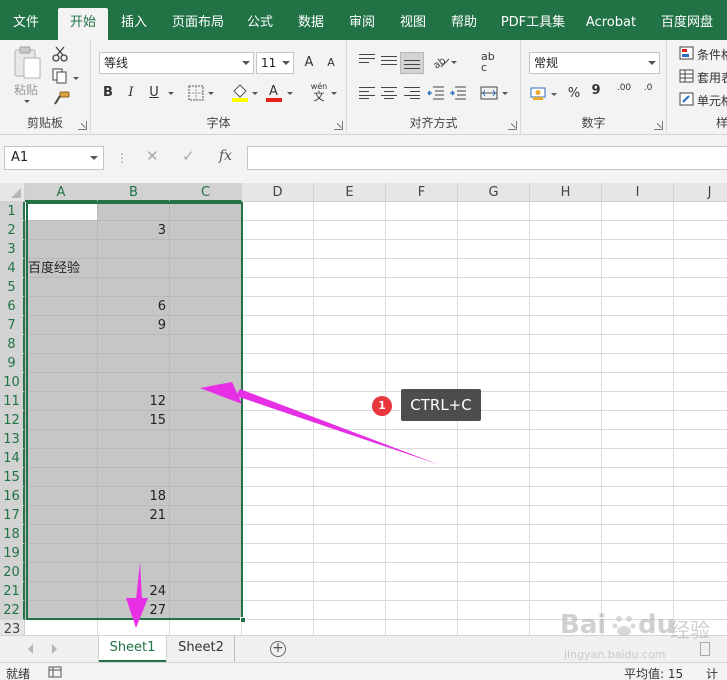 The width and height of the screenshot is (727, 680). What do you see at coordinates (624, 94) in the screenshot?
I see `increase-decimal-button: .00` at bounding box center [624, 94].